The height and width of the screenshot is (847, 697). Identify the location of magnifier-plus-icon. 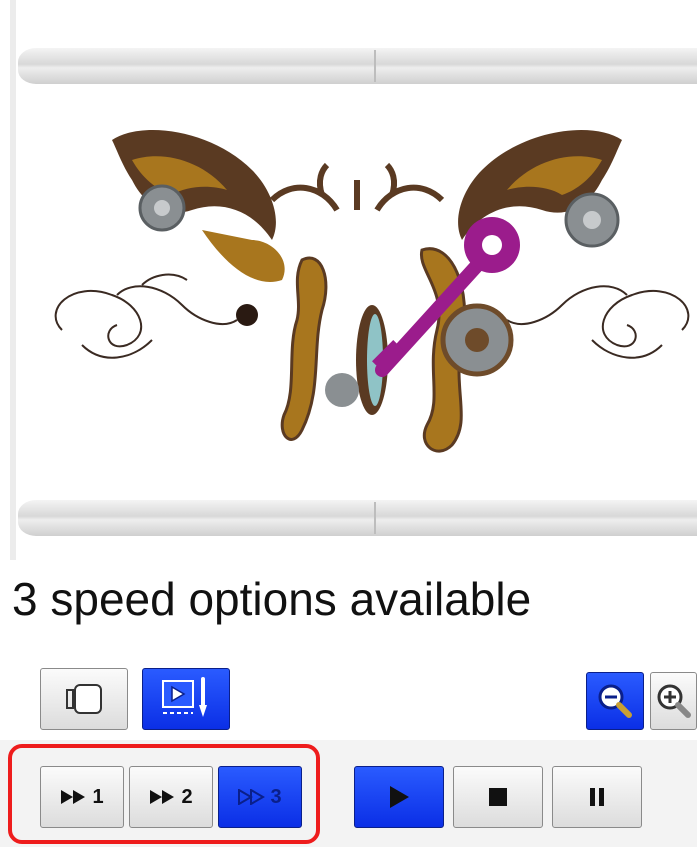
(674, 701).